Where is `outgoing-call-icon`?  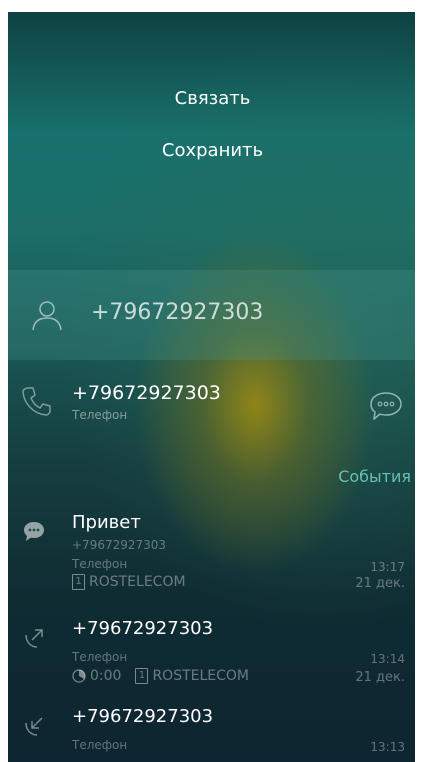
outgoing-call-icon is located at coordinates (34, 638).